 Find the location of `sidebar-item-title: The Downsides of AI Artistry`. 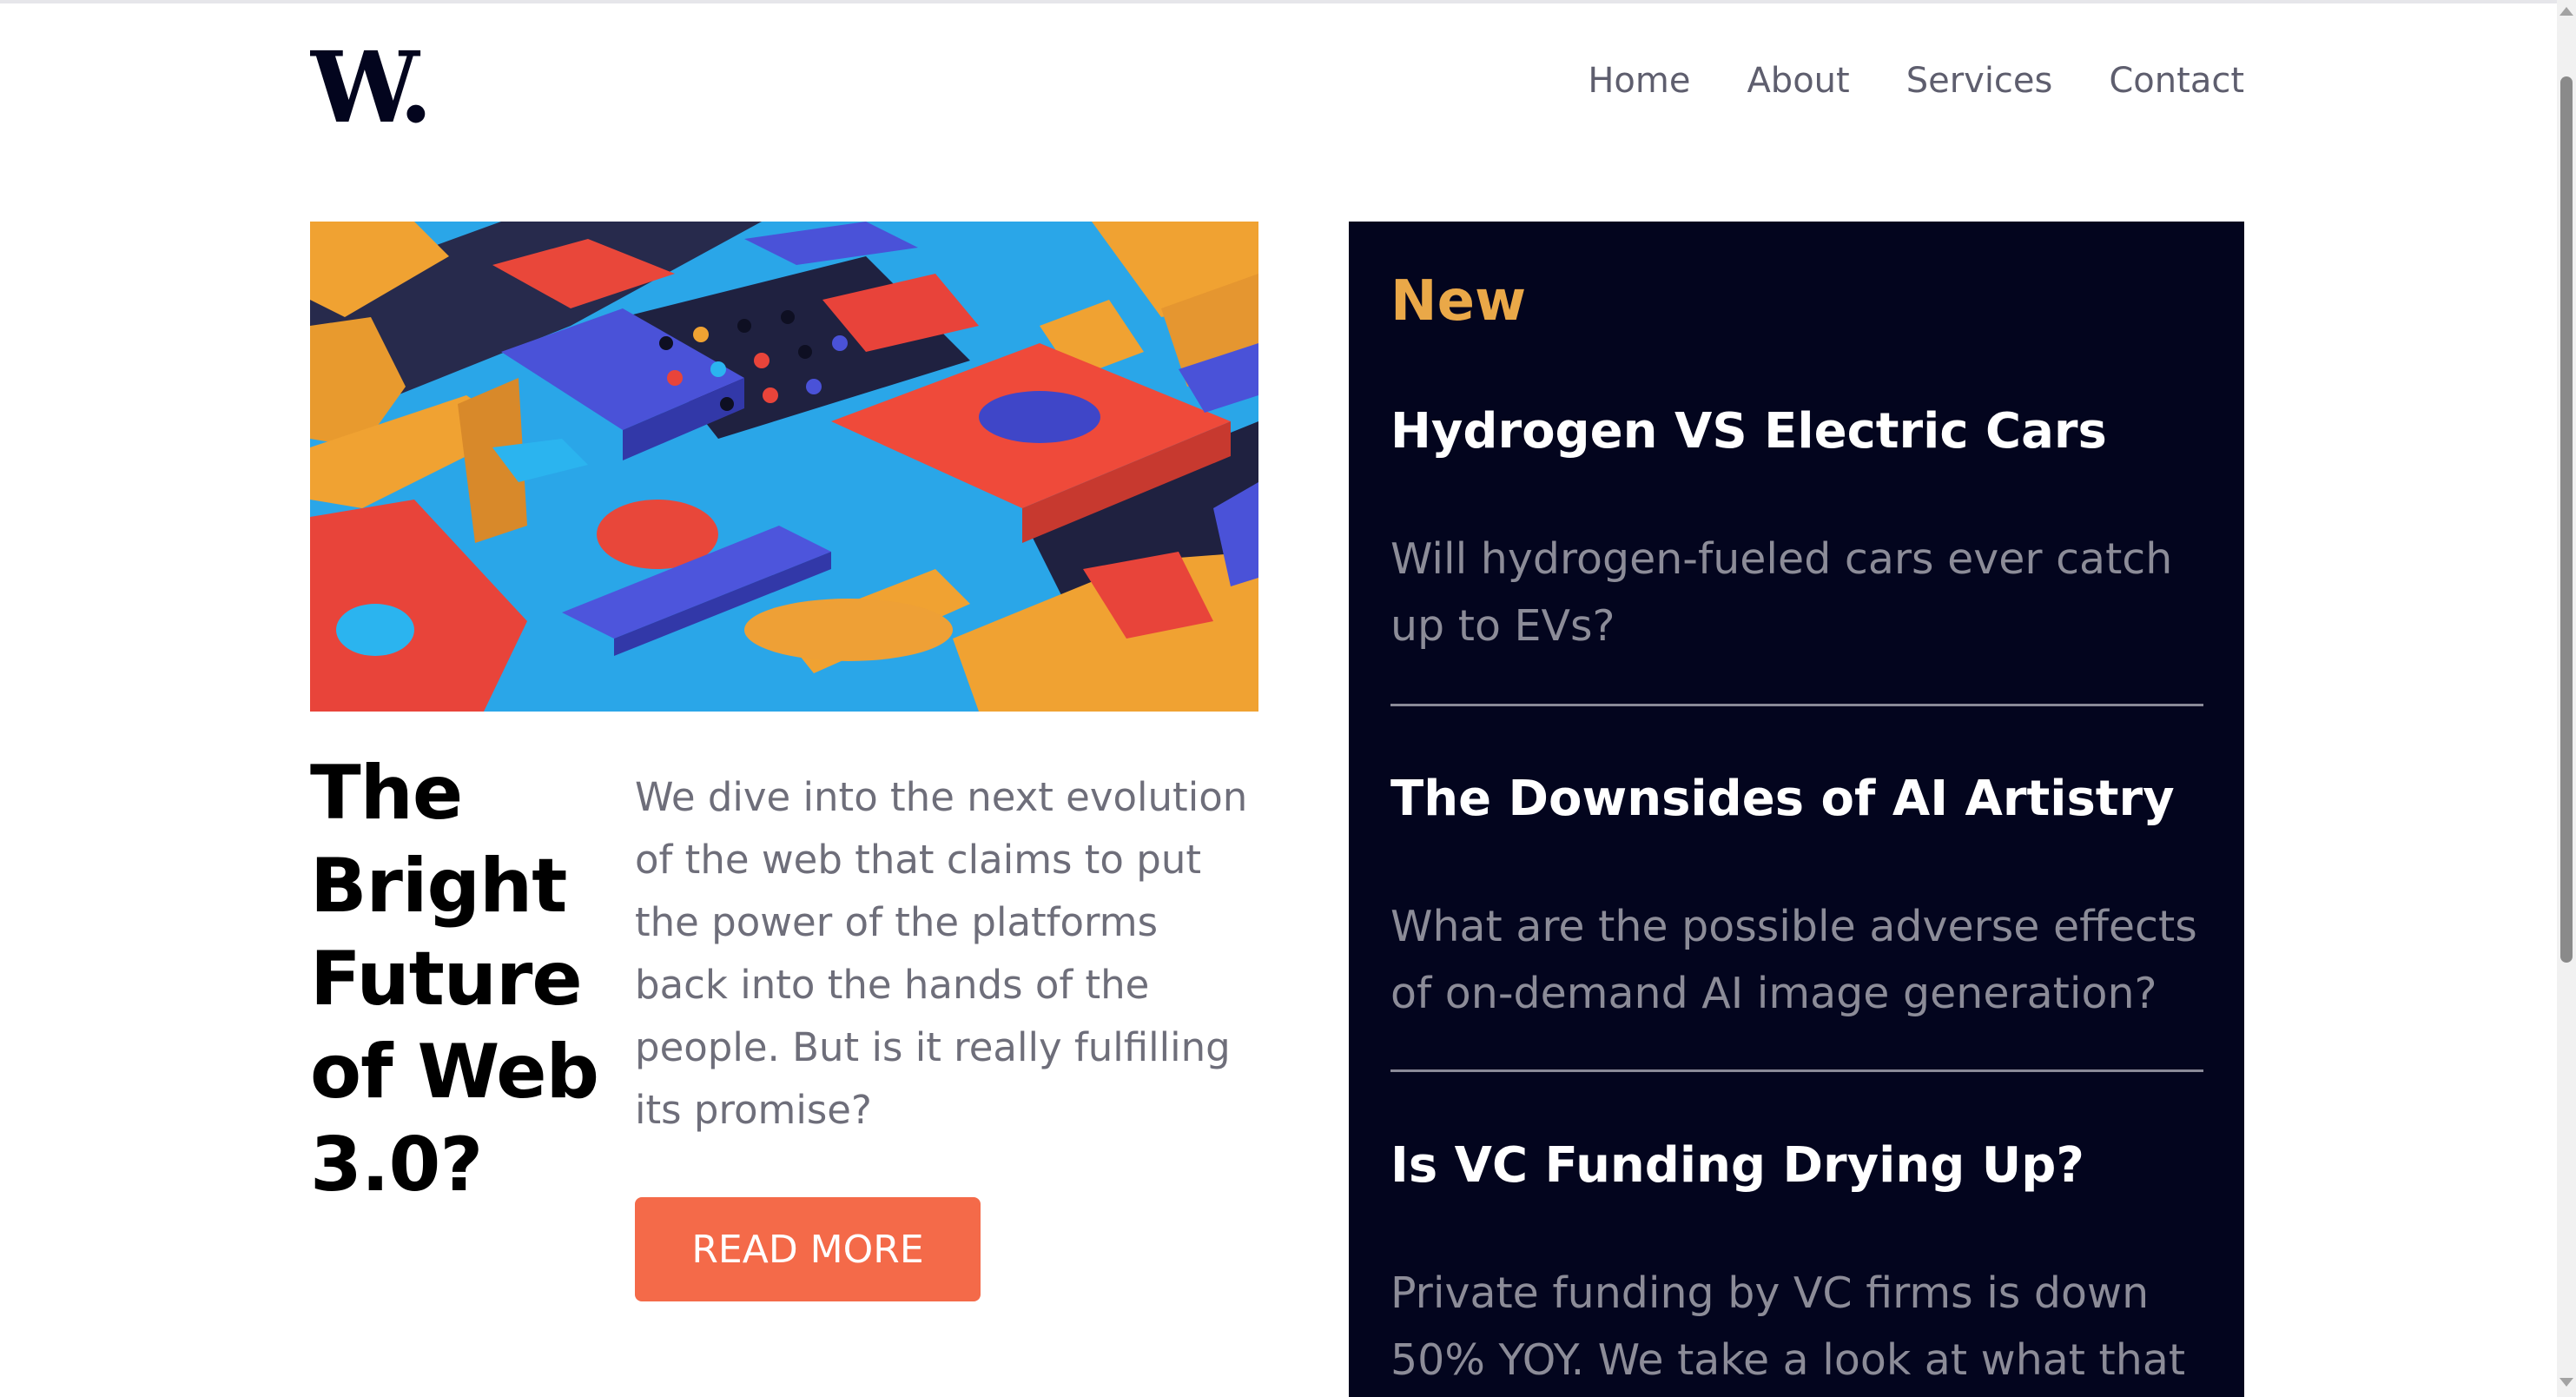

sidebar-item-title: The Downsides of AI Artistry is located at coordinates (1783, 799).